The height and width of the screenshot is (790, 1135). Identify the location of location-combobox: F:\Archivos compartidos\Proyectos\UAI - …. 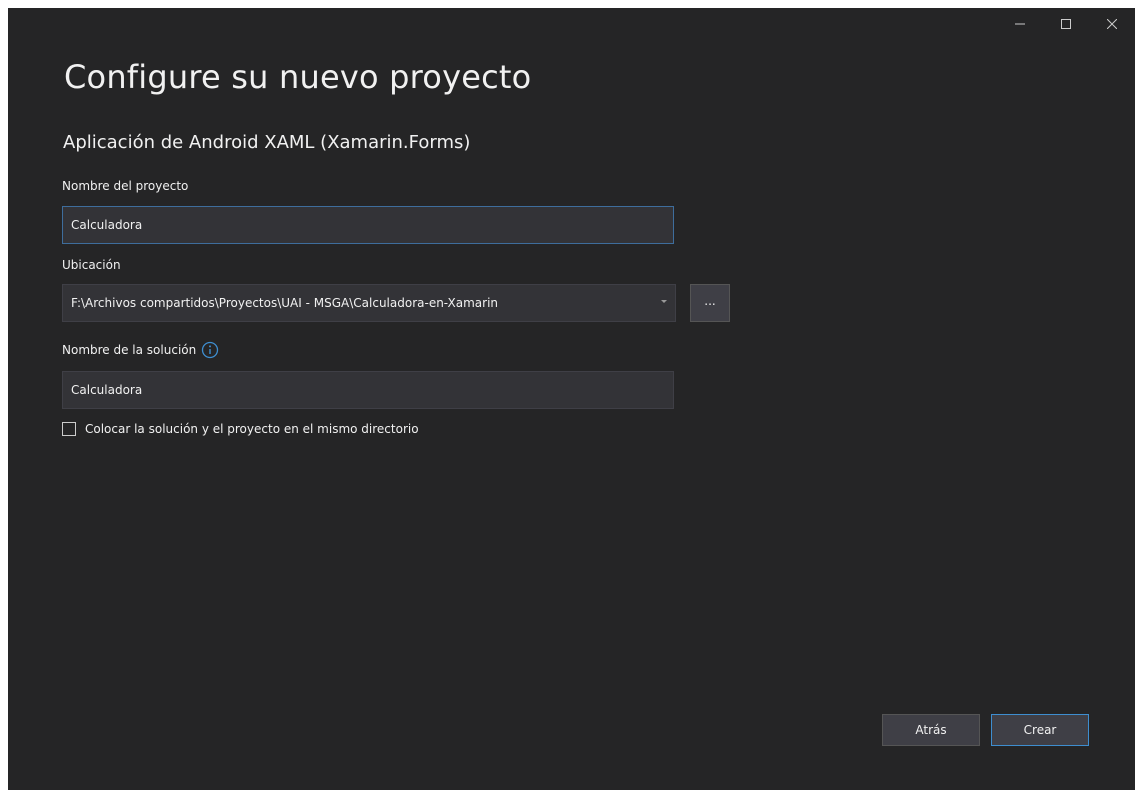
(369, 303).